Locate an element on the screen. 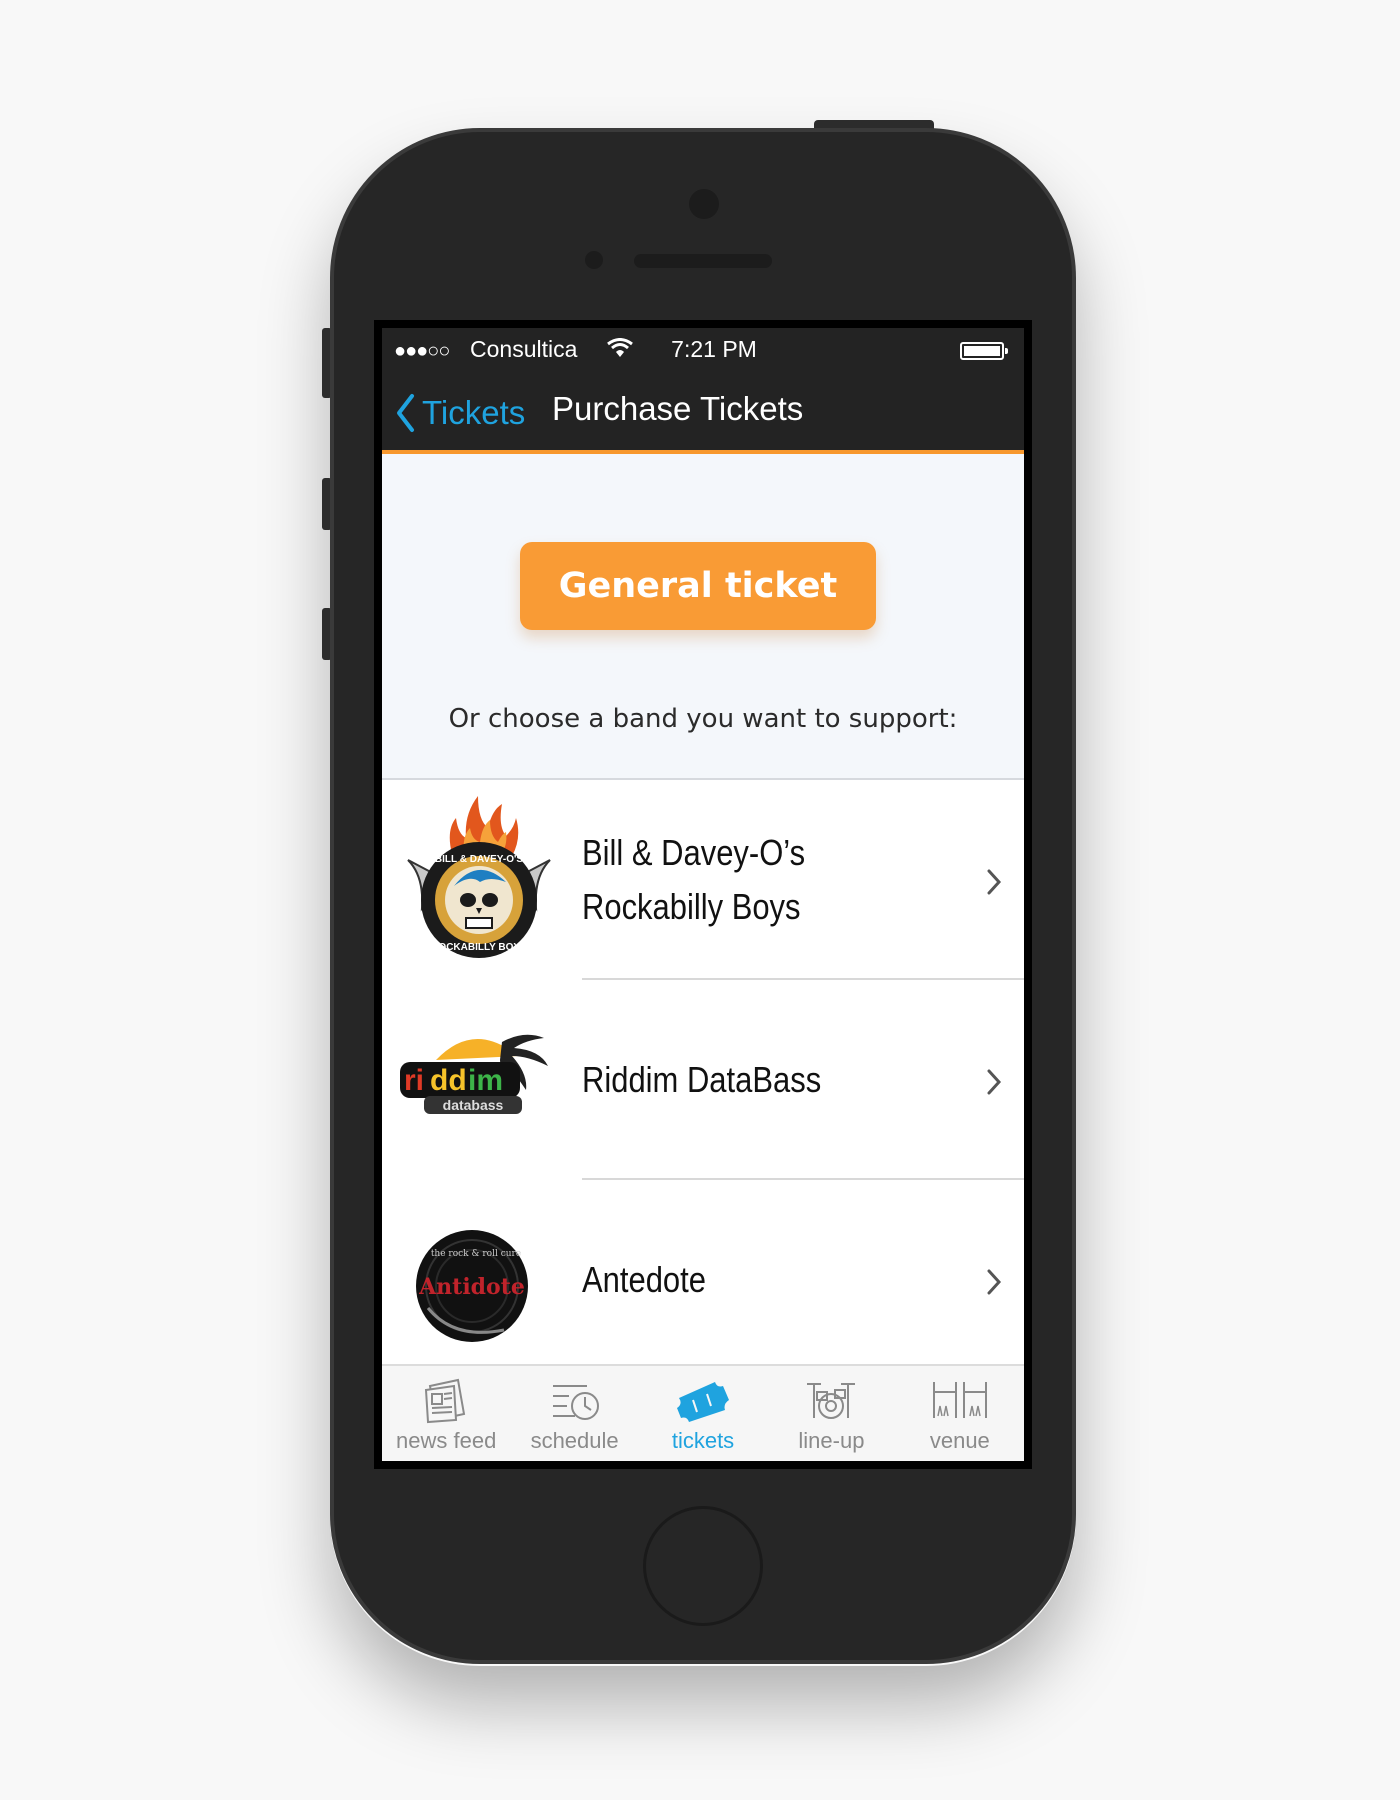 This screenshot has width=1400, height=1800. band-name-line-1: Antedote is located at coordinates (644, 1279).